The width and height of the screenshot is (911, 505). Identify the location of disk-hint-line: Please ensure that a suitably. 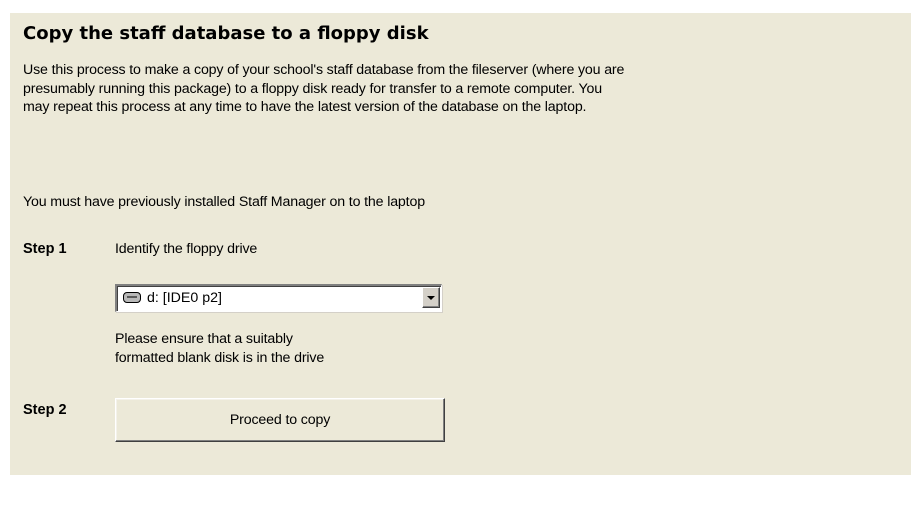
(204, 339).